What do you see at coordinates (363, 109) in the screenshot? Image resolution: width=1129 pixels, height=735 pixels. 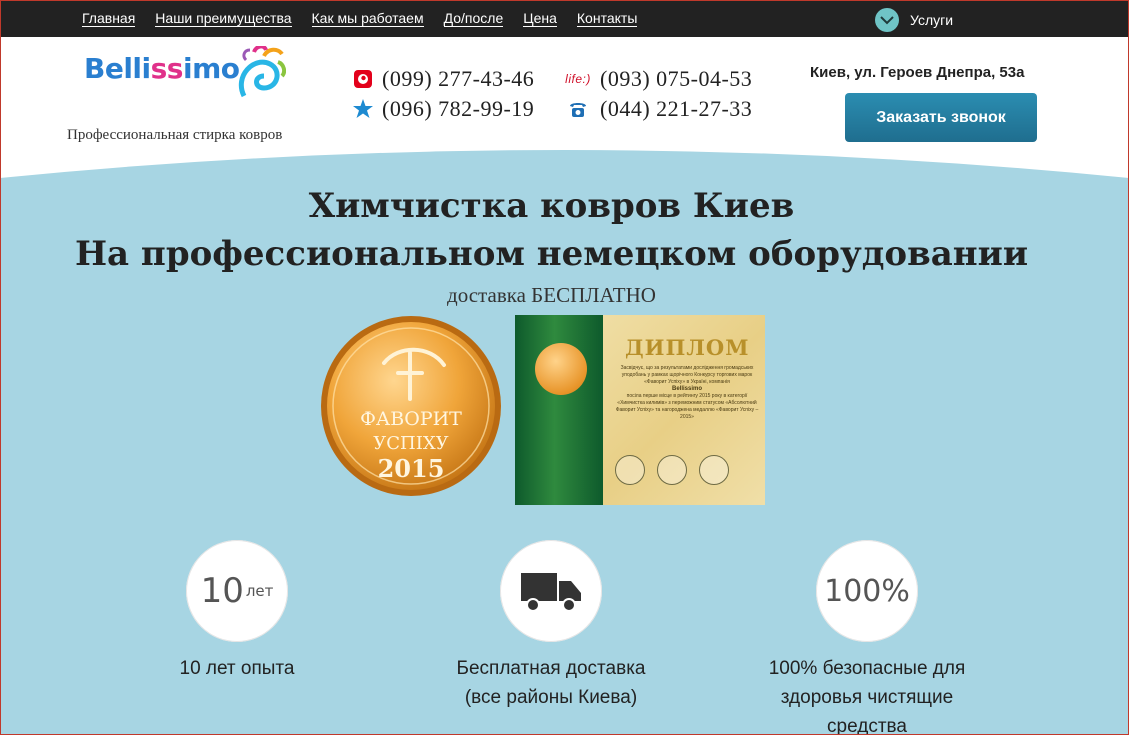 I see `kyivstar-icon` at bounding box center [363, 109].